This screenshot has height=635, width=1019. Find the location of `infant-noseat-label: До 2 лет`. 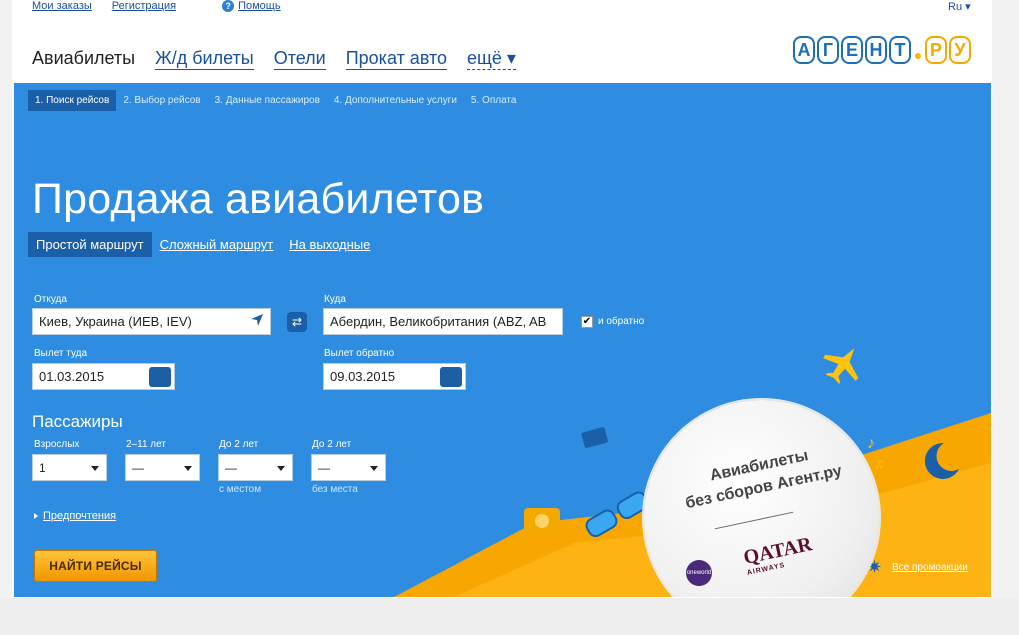

infant-noseat-label: До 2 лет is located at coordinates (332, 444).